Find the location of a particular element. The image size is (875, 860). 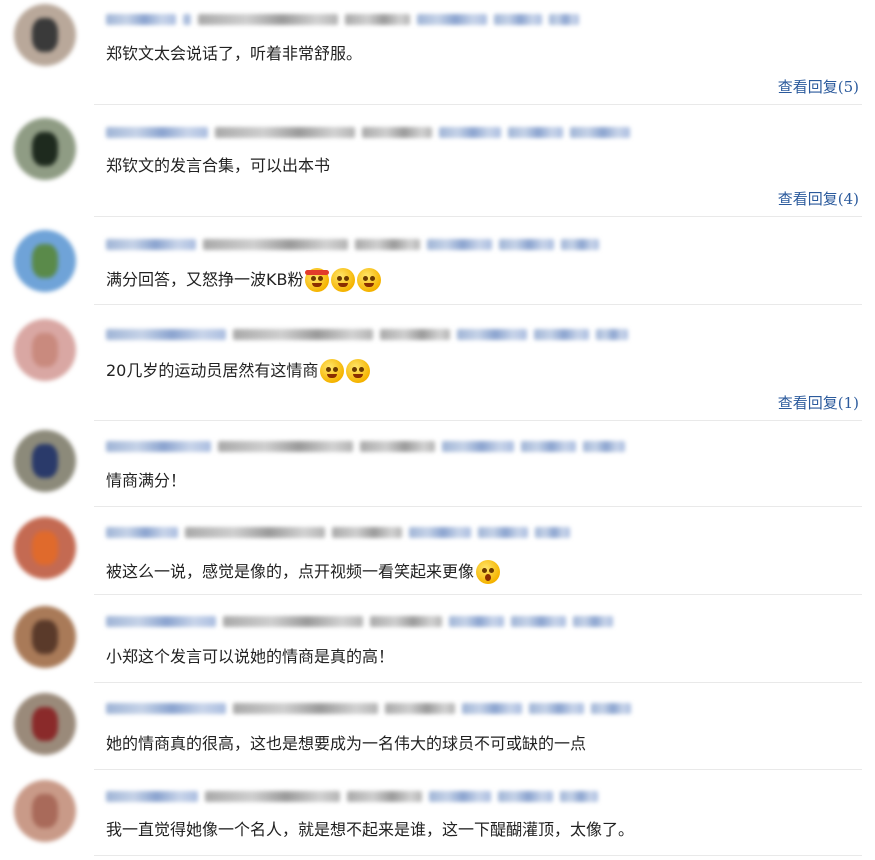

comment-text-content: 满分回答，又怒挣一波KB粉 is located at coordinates (205, 279).